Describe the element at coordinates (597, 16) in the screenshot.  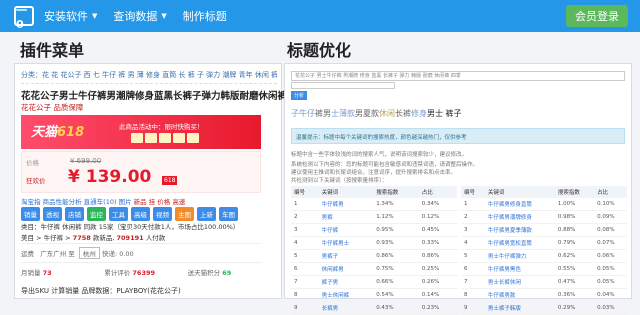
I see `vip-login-button: 会员登录` at that location.